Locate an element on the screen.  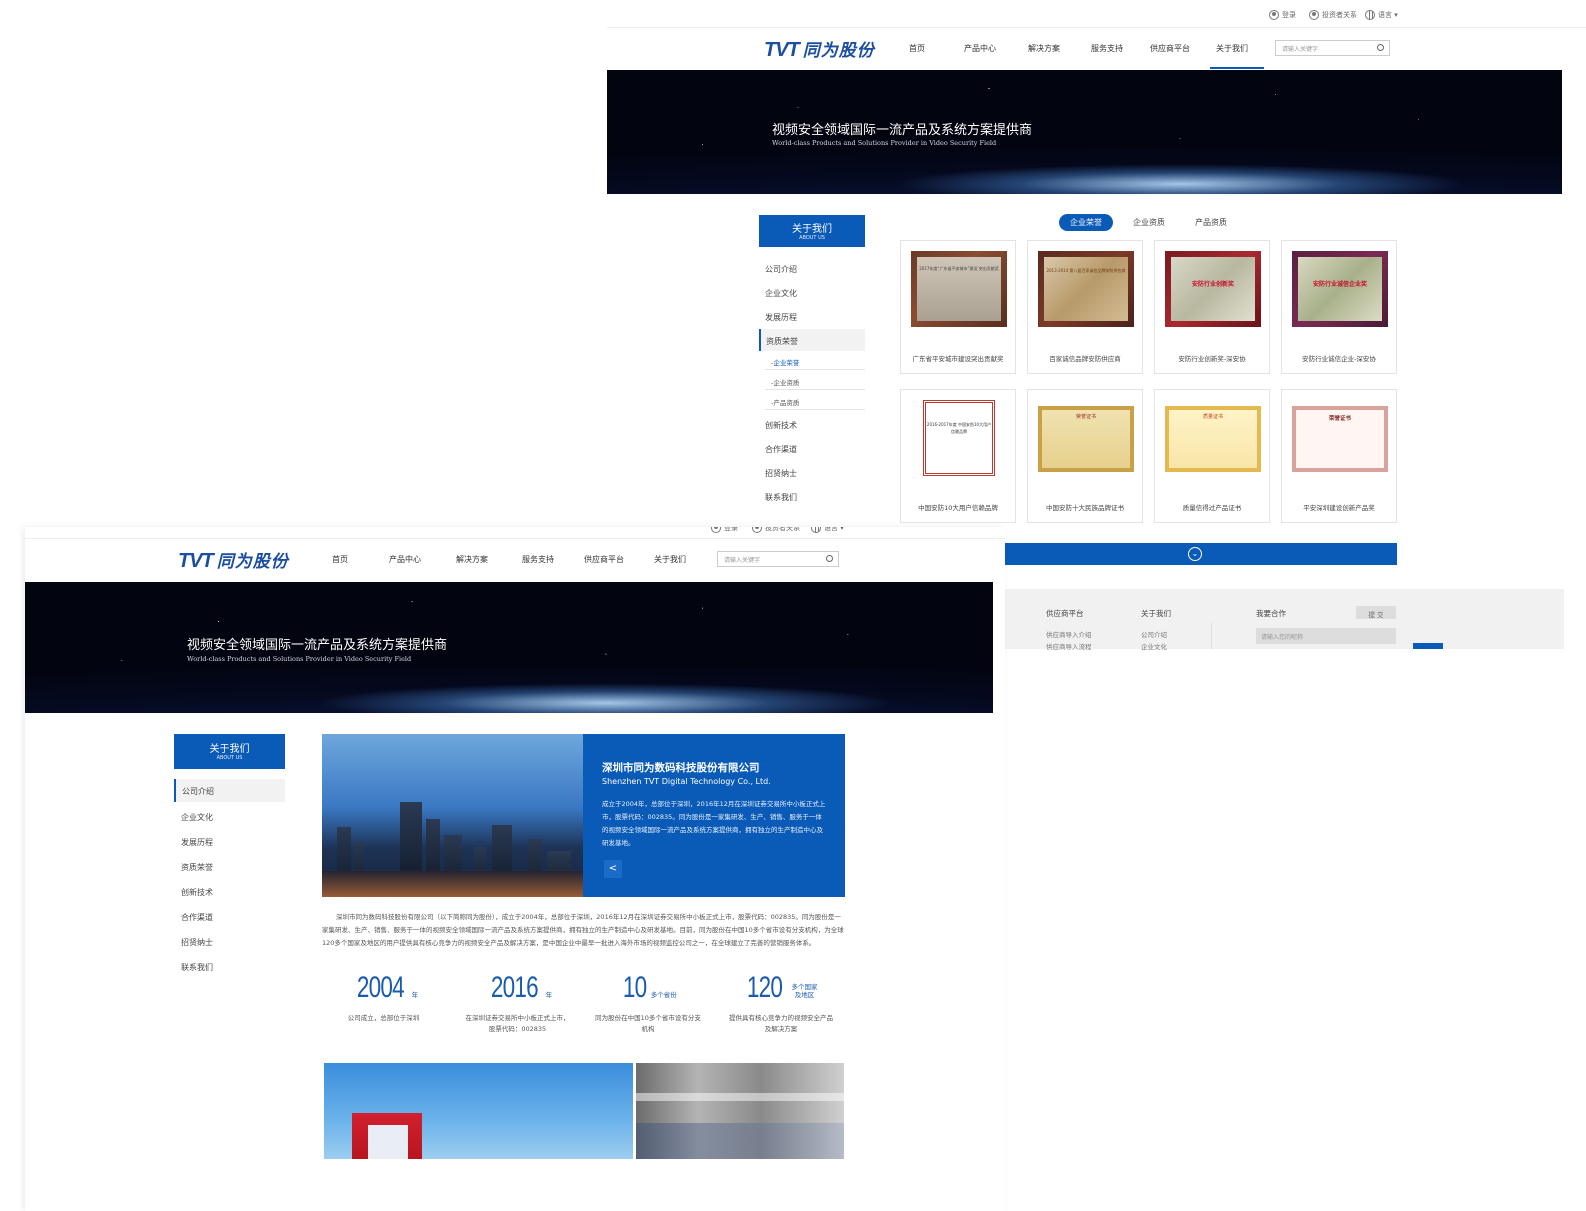
sidebar-subitem-enterprise-qualification: -企业资质 is located at coordinates (815, 381).